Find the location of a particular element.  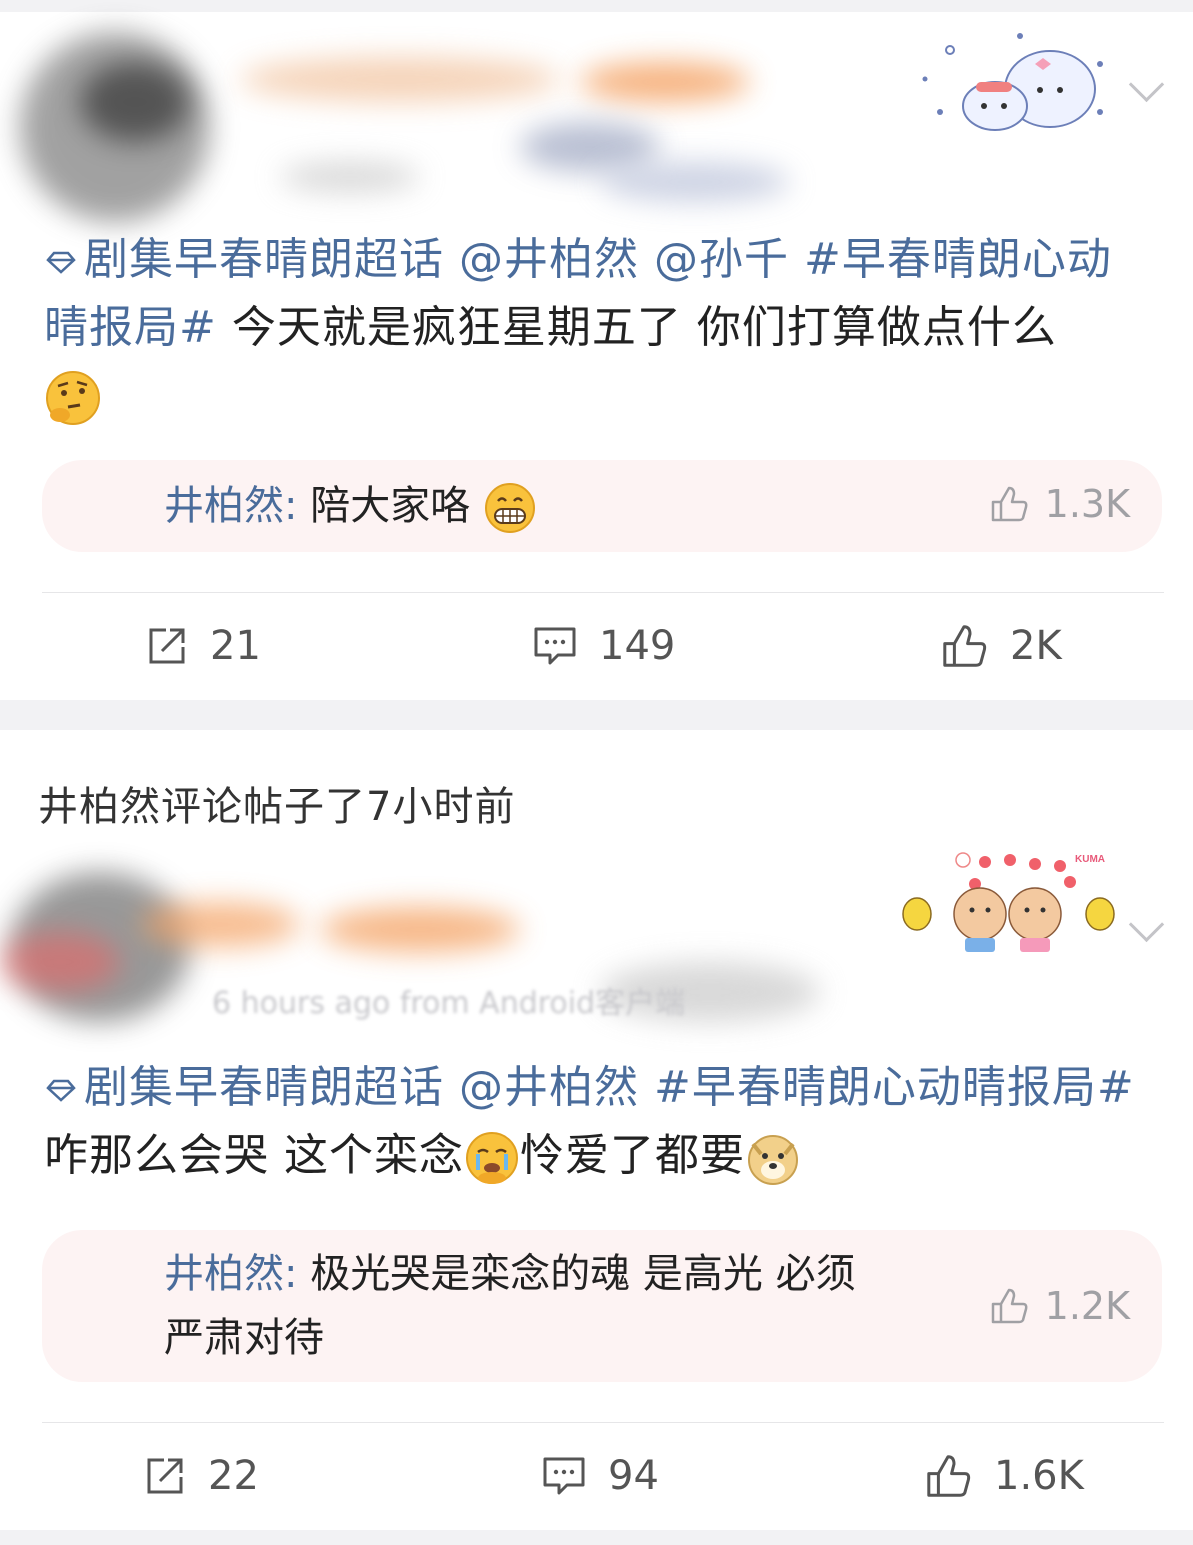

comment-button: 149 is located at coordinates (604, 646).